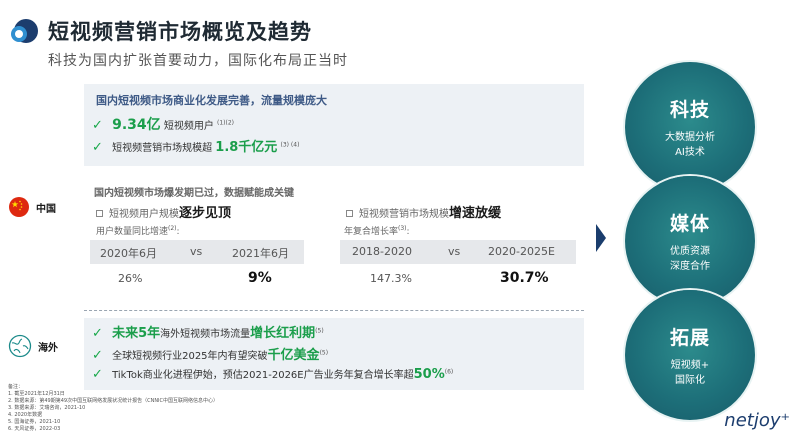 The width and height of the screenshot is (800, 441). I want to click on user-scale-title: 短视频用户规模逐步见顶, so click(163, 211).